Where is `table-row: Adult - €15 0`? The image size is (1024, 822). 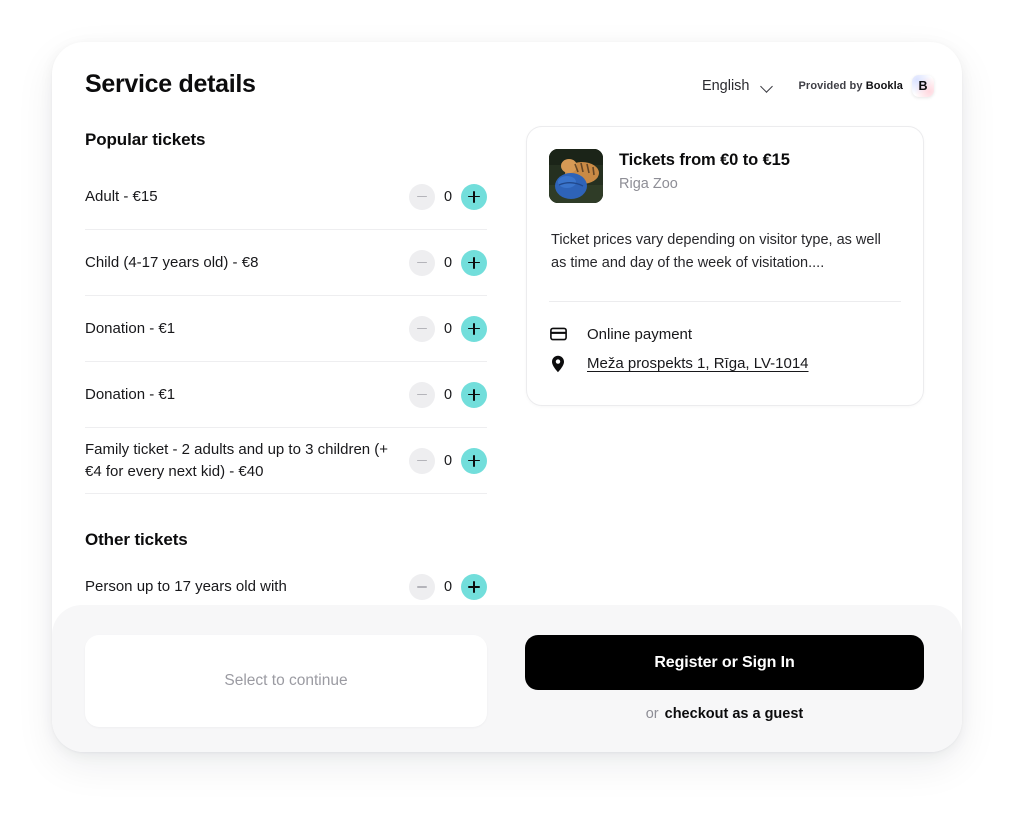
table-row: Adult - €15 0 is located at coordinates (286, 197).